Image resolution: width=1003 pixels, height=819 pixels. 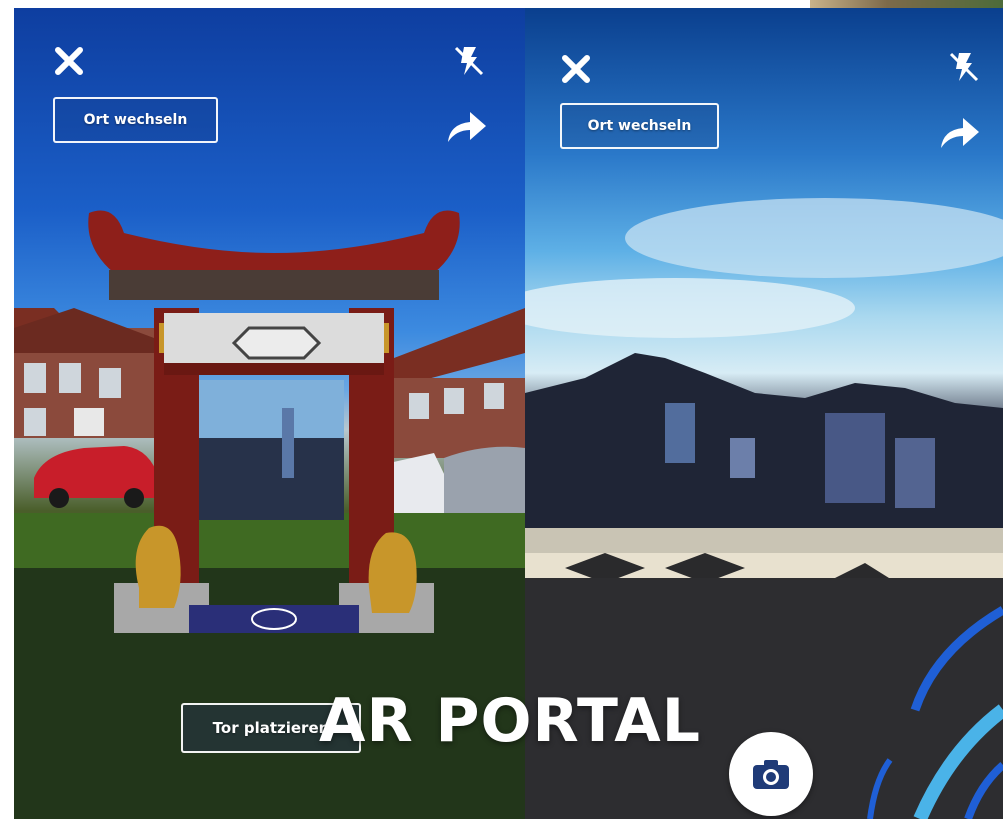 I want to click on decorative-arcs, so click(x=935, y=712).